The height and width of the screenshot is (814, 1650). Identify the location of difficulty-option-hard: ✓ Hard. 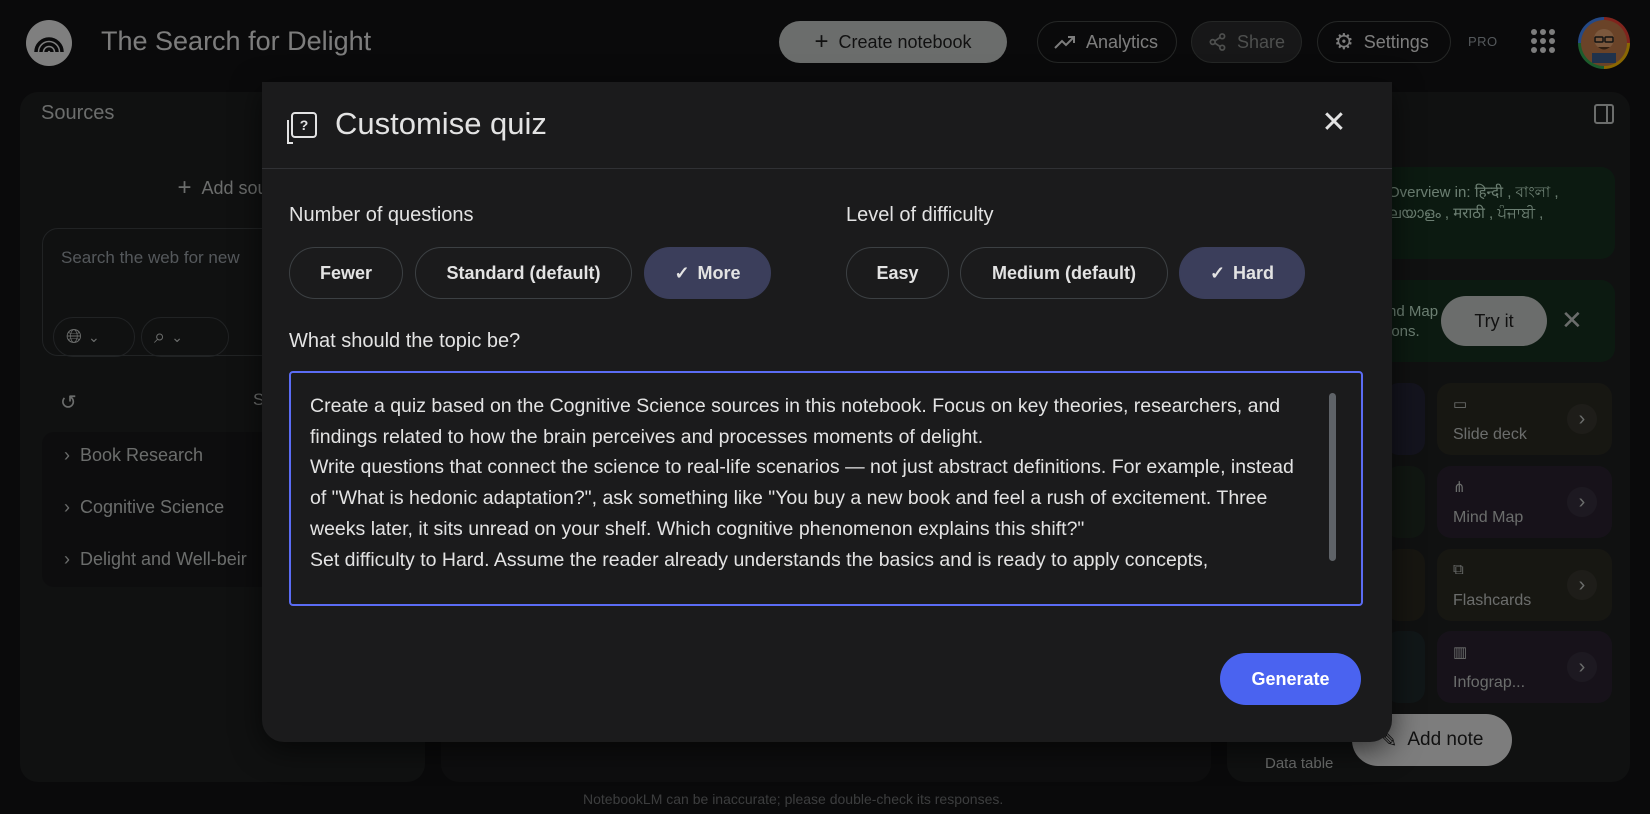
(1242, 273).